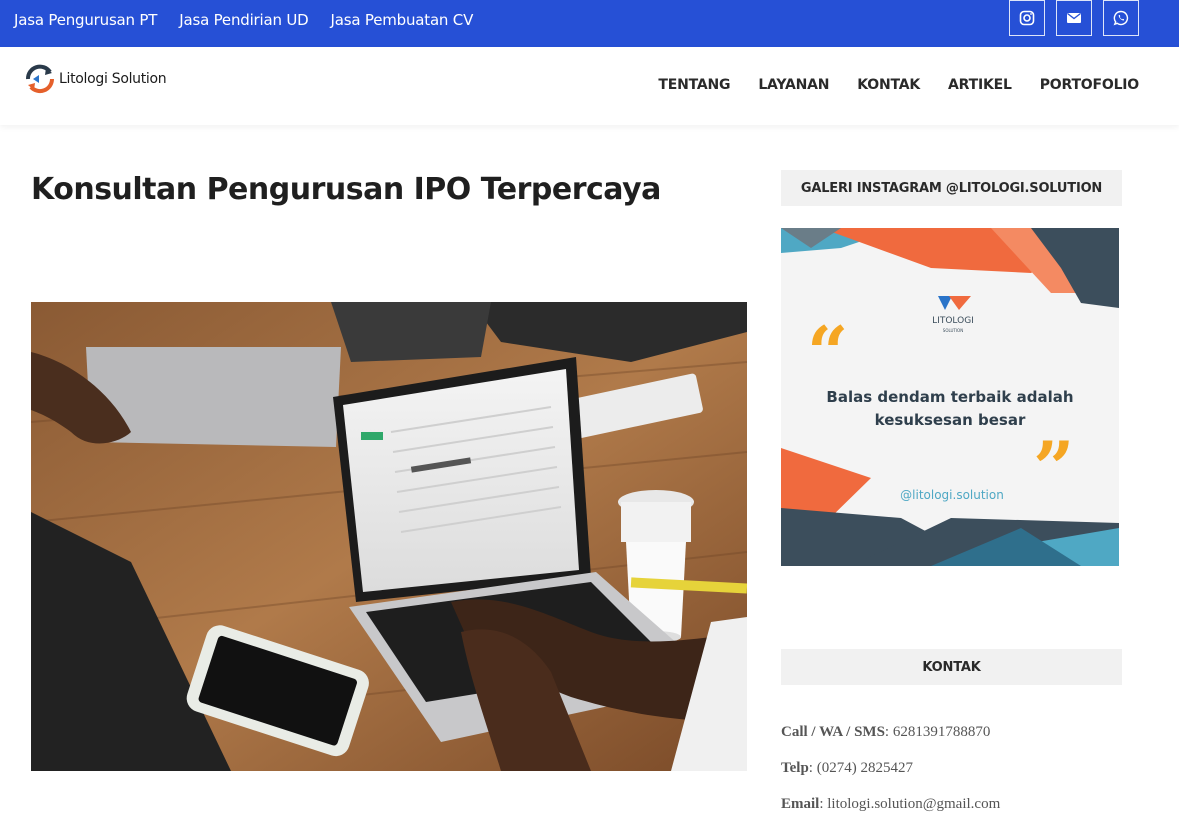 This screenshot has height=833, width=1179. What do you see at coordinates (937, 732) in the screenshot?
I see `contact-phone-value: : 6281391788870` at bounding box center [937, 732].